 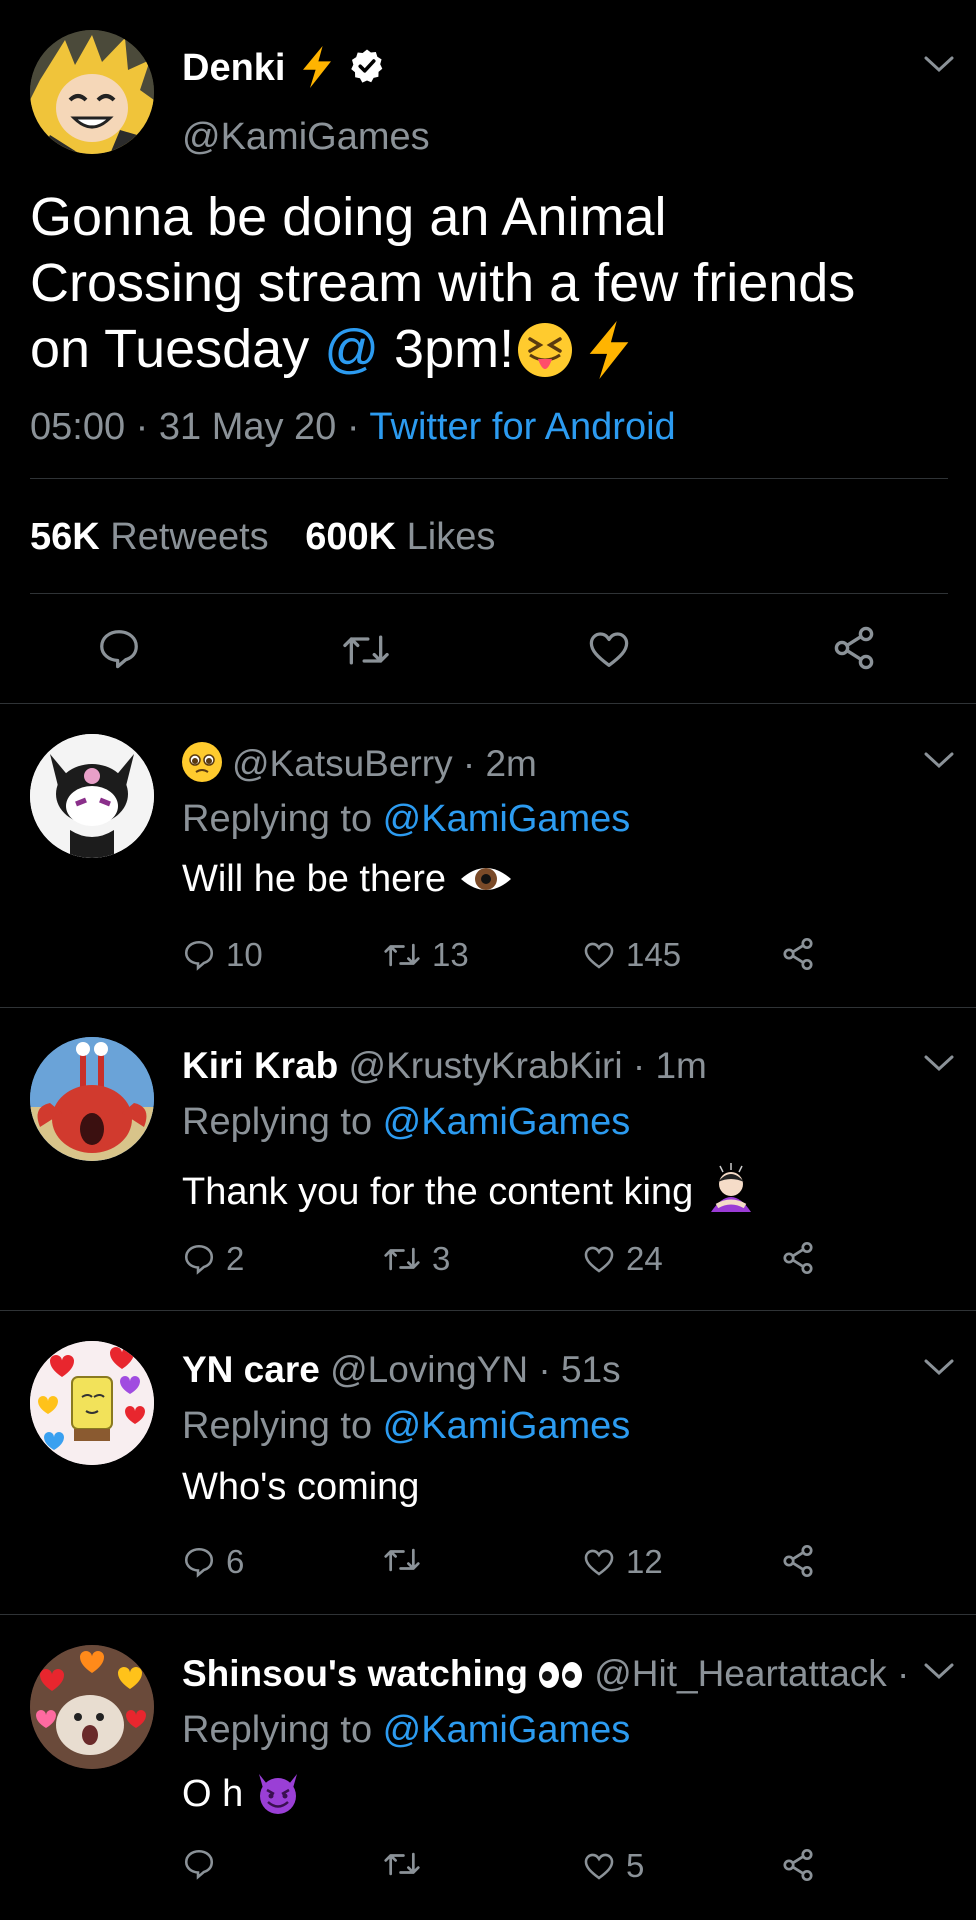 I want to click on reply-button: 10, so click(x=222, y=955).